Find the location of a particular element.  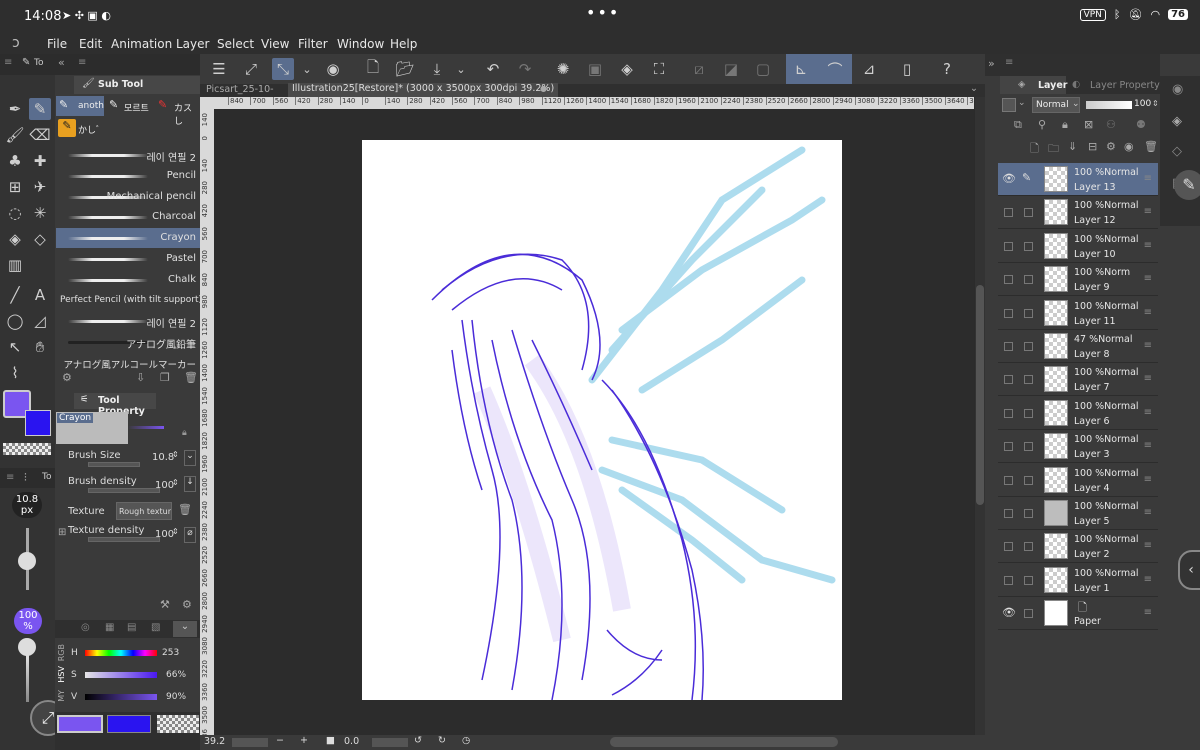

tool-tab-label: To is located at coordinates (38, 63).